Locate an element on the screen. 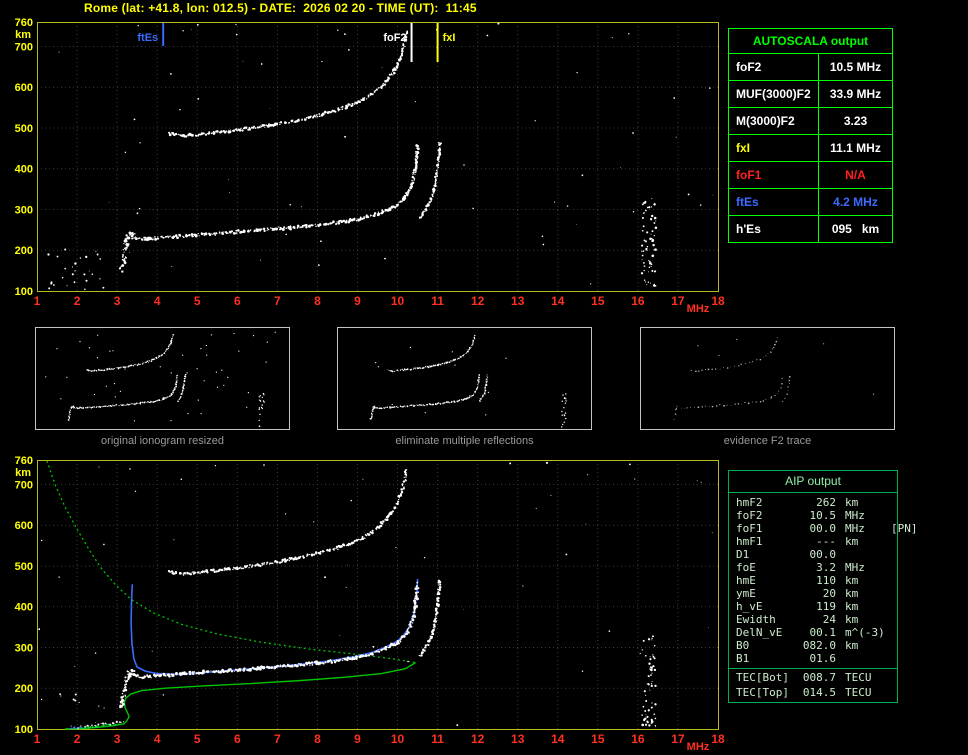 The width and height of the screenshot is (968, 755). aip-row: D1 00.0 is located at coordinates (813, 554).